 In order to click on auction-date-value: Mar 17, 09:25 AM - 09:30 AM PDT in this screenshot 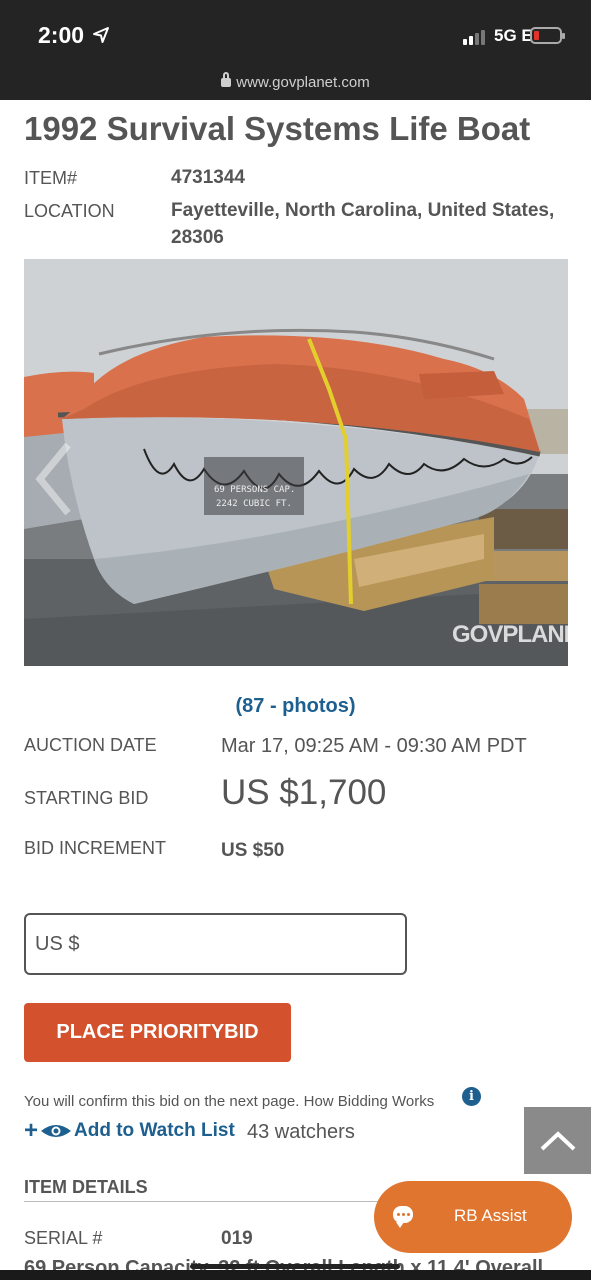, I will do `click(374, 746)`.